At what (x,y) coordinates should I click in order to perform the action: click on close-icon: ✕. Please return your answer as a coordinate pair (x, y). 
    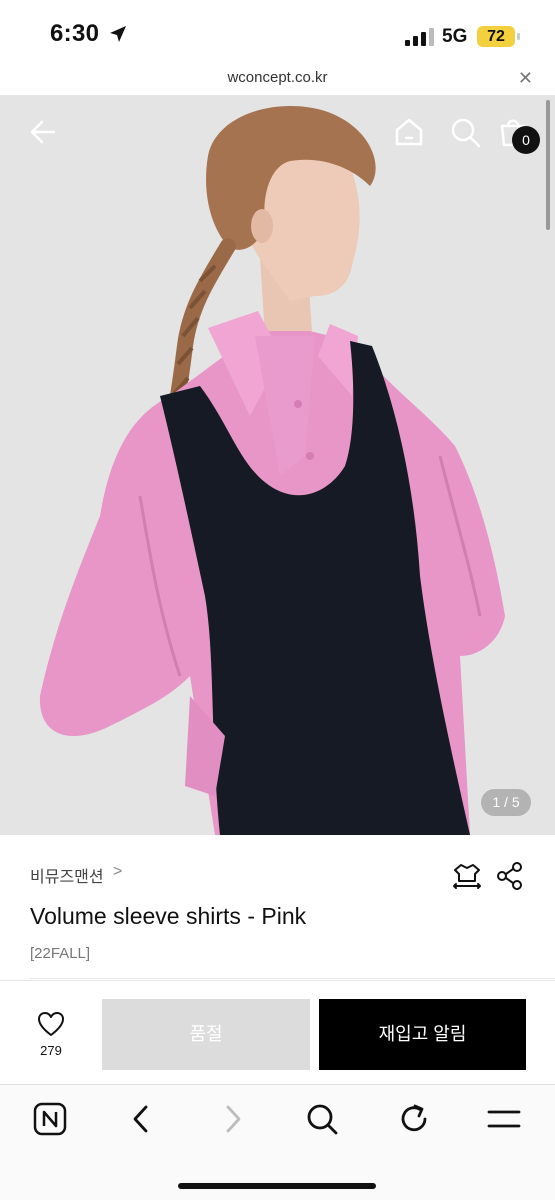
    Looking at the image, I should click on (525, 78).